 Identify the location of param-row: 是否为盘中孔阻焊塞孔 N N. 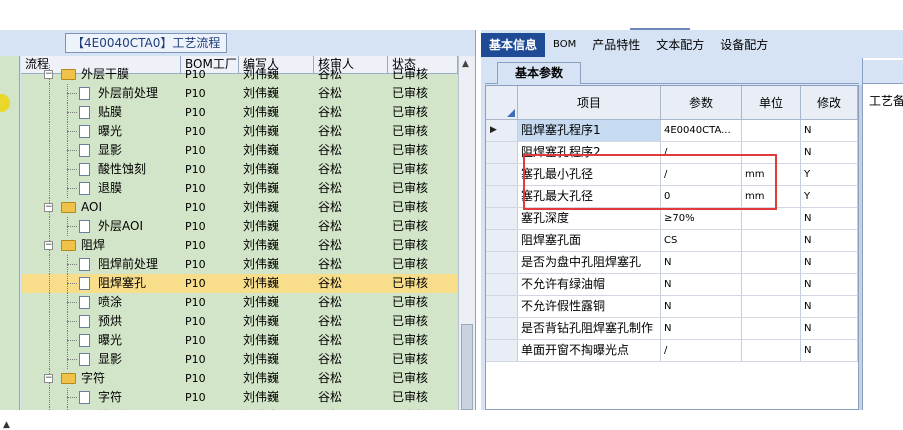
(672, 263).